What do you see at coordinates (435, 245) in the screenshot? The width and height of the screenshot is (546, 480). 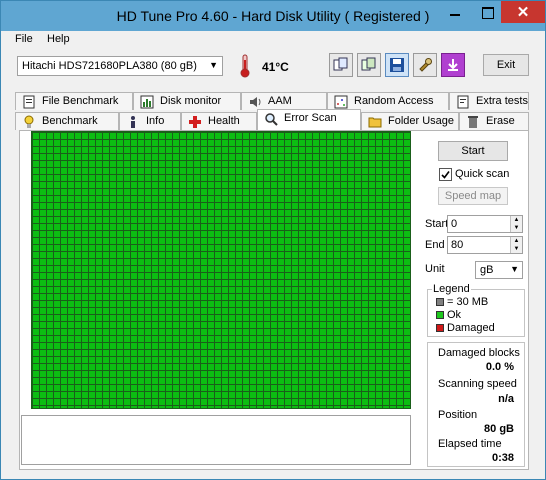 I see `end-field-label: End` at bounding box center [435, 245].